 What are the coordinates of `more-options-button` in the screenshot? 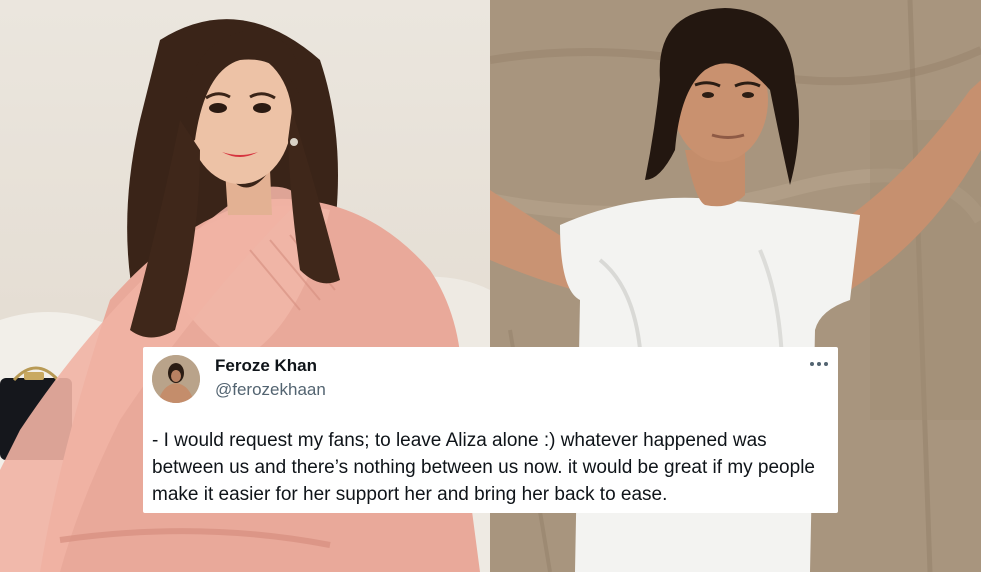 It's located at (819, 364).